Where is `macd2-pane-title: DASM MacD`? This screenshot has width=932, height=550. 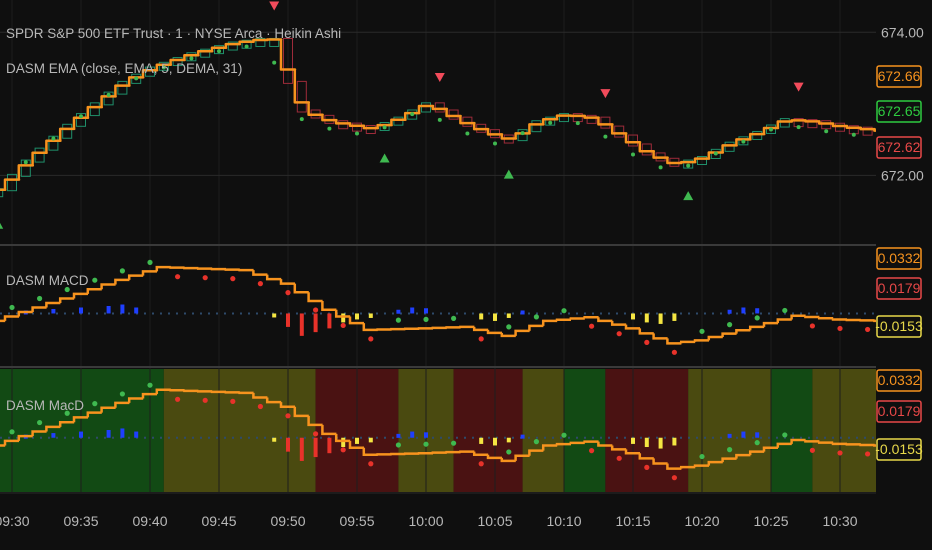 macd2-pane-title: DASM MacD is located at coordinates (45, 405).